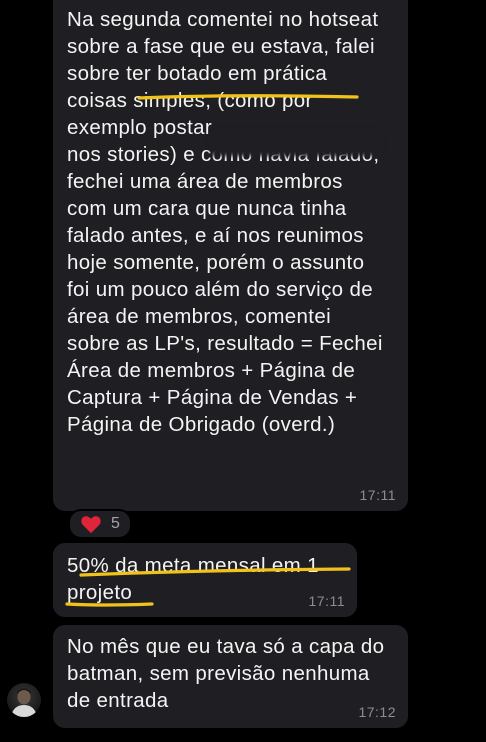 The height and width of the screenshot is (742, 486). What do you see at coordinates (326, 601) in the screenshot?
I see `message-time-2: 17:11` at bounding box center [326, 601].